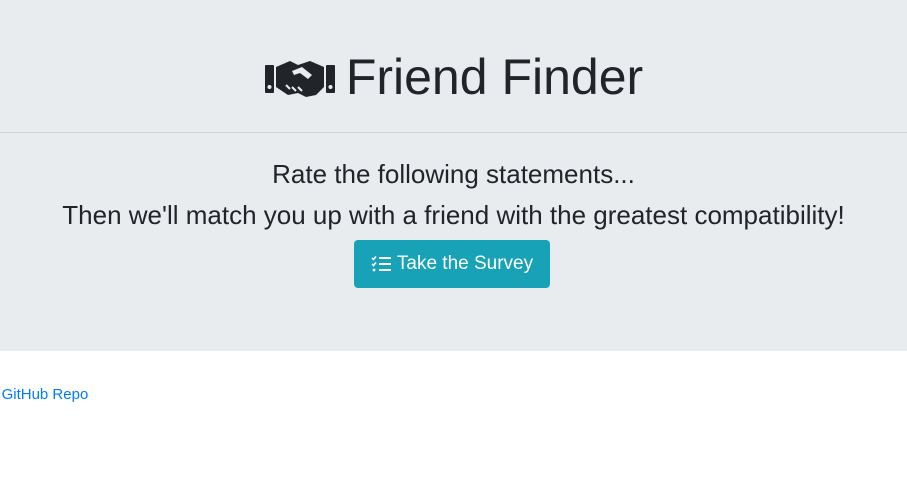  What do you see at coordinates (465, 263) in the screenshot?
I see `take-survey-label: Take the Survey` at bounding box center [465, 263].